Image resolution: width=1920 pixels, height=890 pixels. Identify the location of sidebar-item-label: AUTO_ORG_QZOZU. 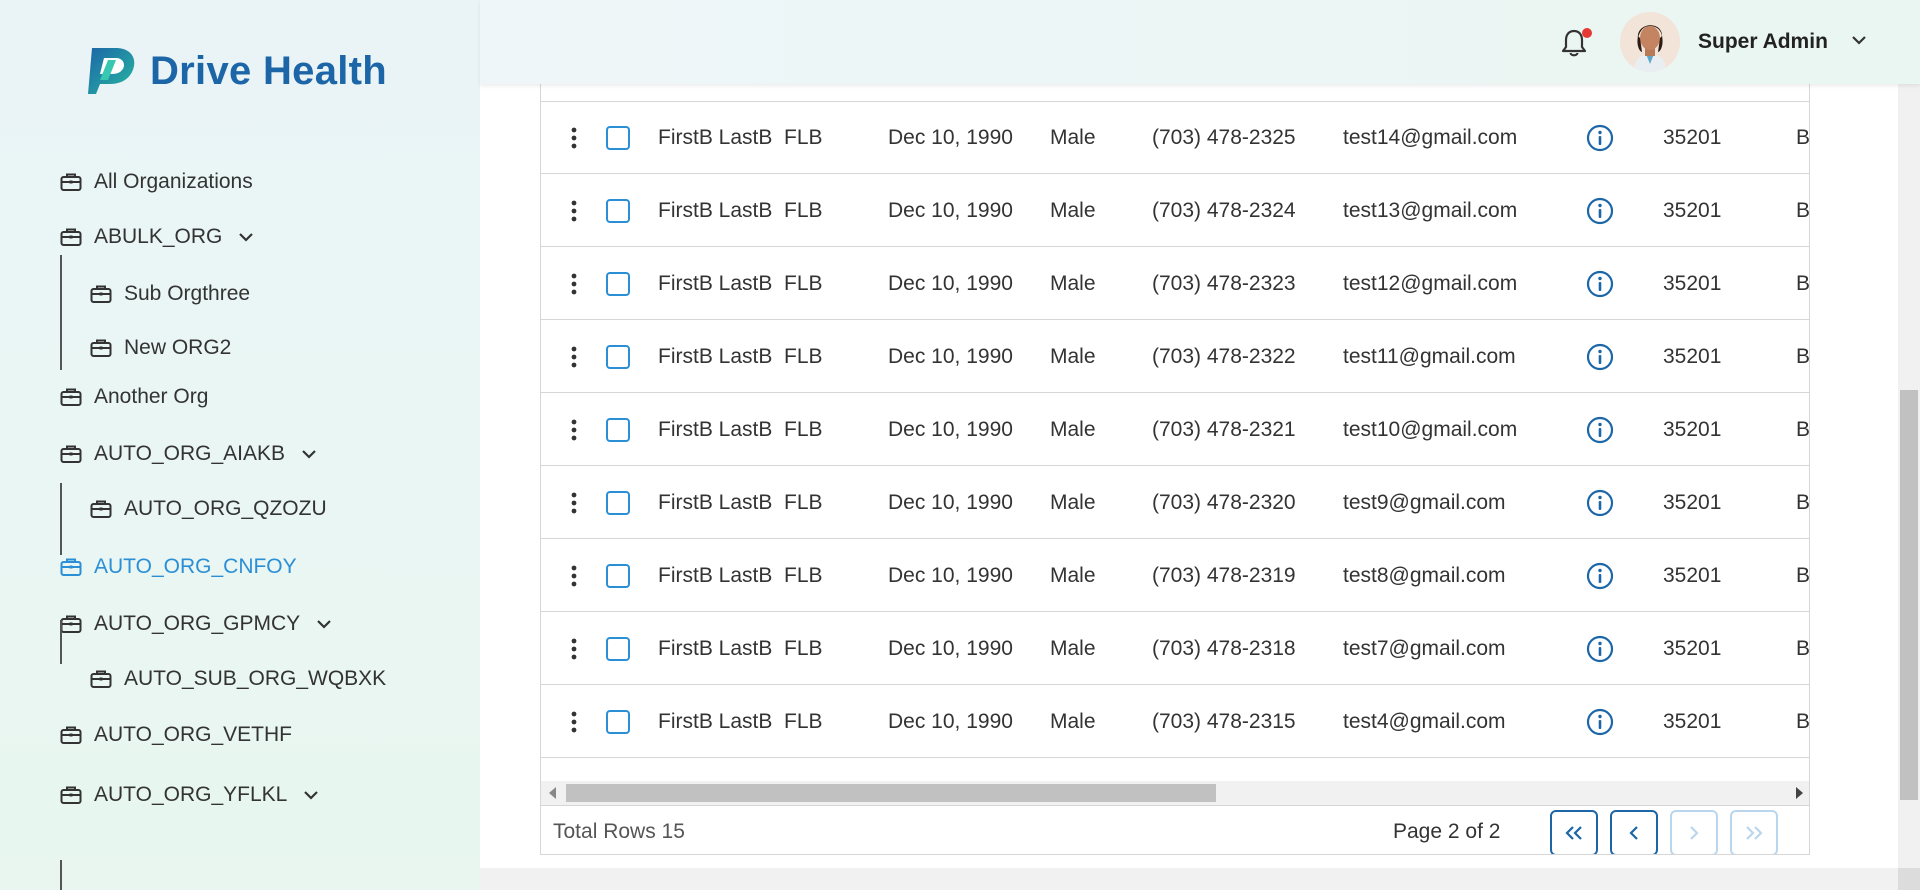
(225, 508).